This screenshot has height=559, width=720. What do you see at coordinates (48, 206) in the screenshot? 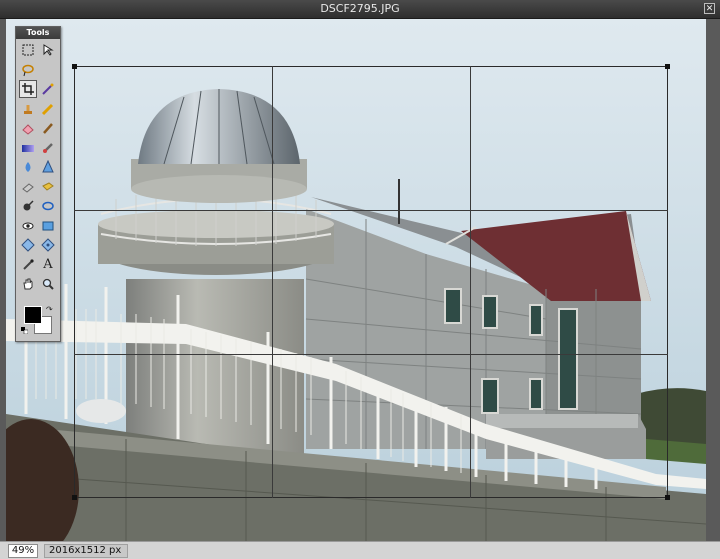
I see `dodge-icon` at bounding box center [48, 206].